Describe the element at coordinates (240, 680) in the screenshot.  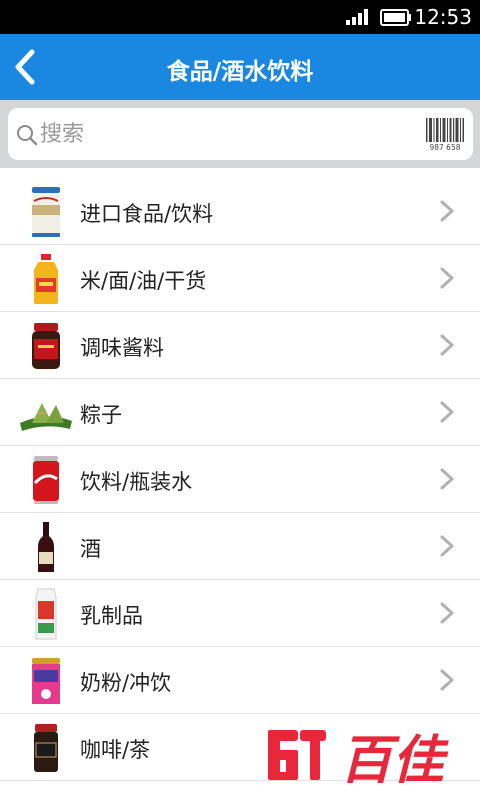
I see `category-item-milk-powder: 奶粉/冲饮` at that location.